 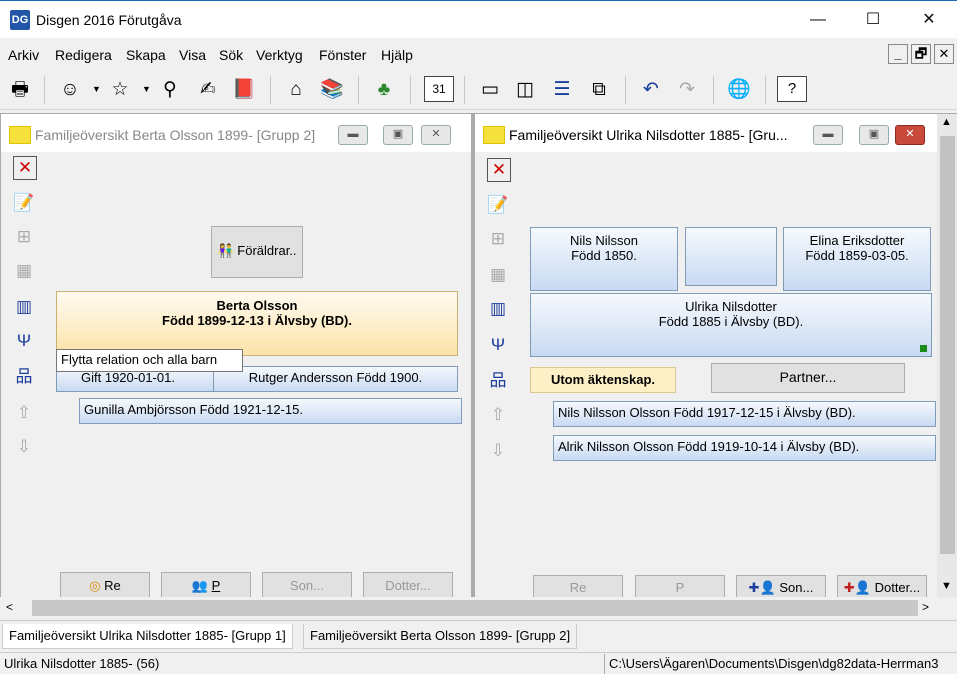 I want to click on minimize-button: —, so click(x=818, y=20).